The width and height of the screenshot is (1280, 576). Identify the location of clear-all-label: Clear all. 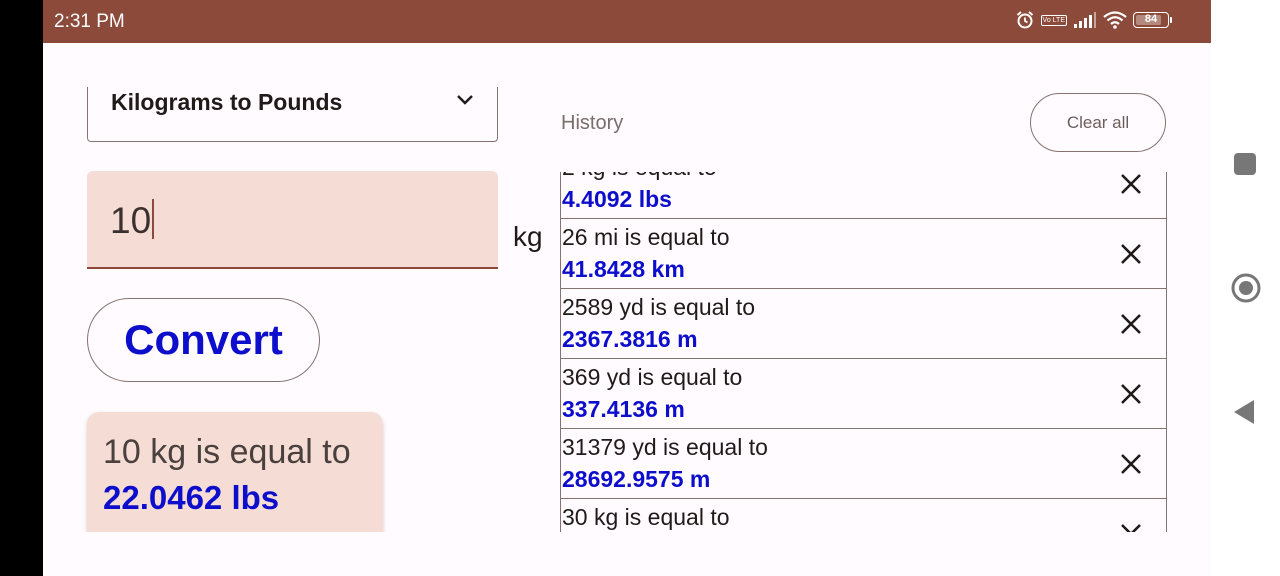
(1098, 122).